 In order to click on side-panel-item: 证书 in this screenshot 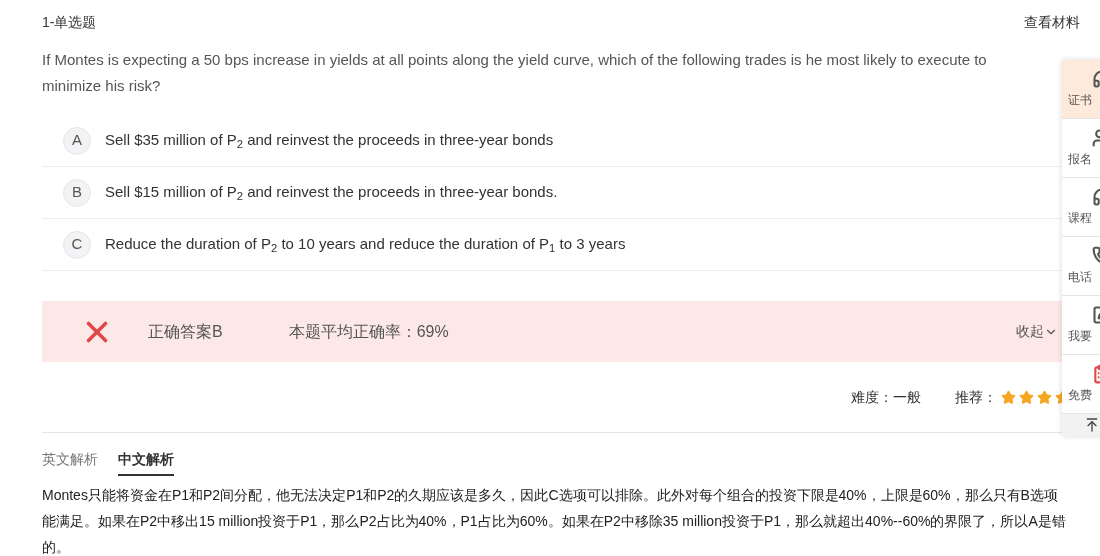, I will do `click(1081, 89)`.